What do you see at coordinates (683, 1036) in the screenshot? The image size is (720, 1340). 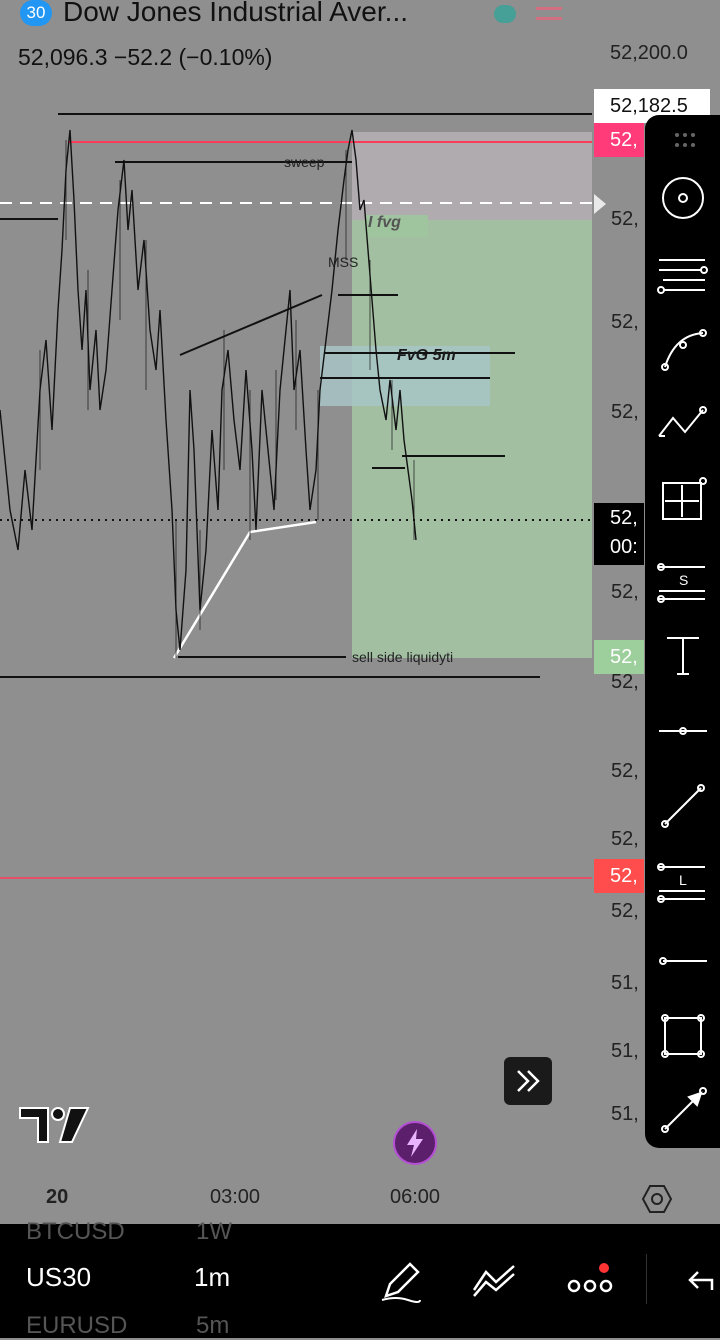 I see `rectangle-tool-icon` at bounding box center [683, 1036].